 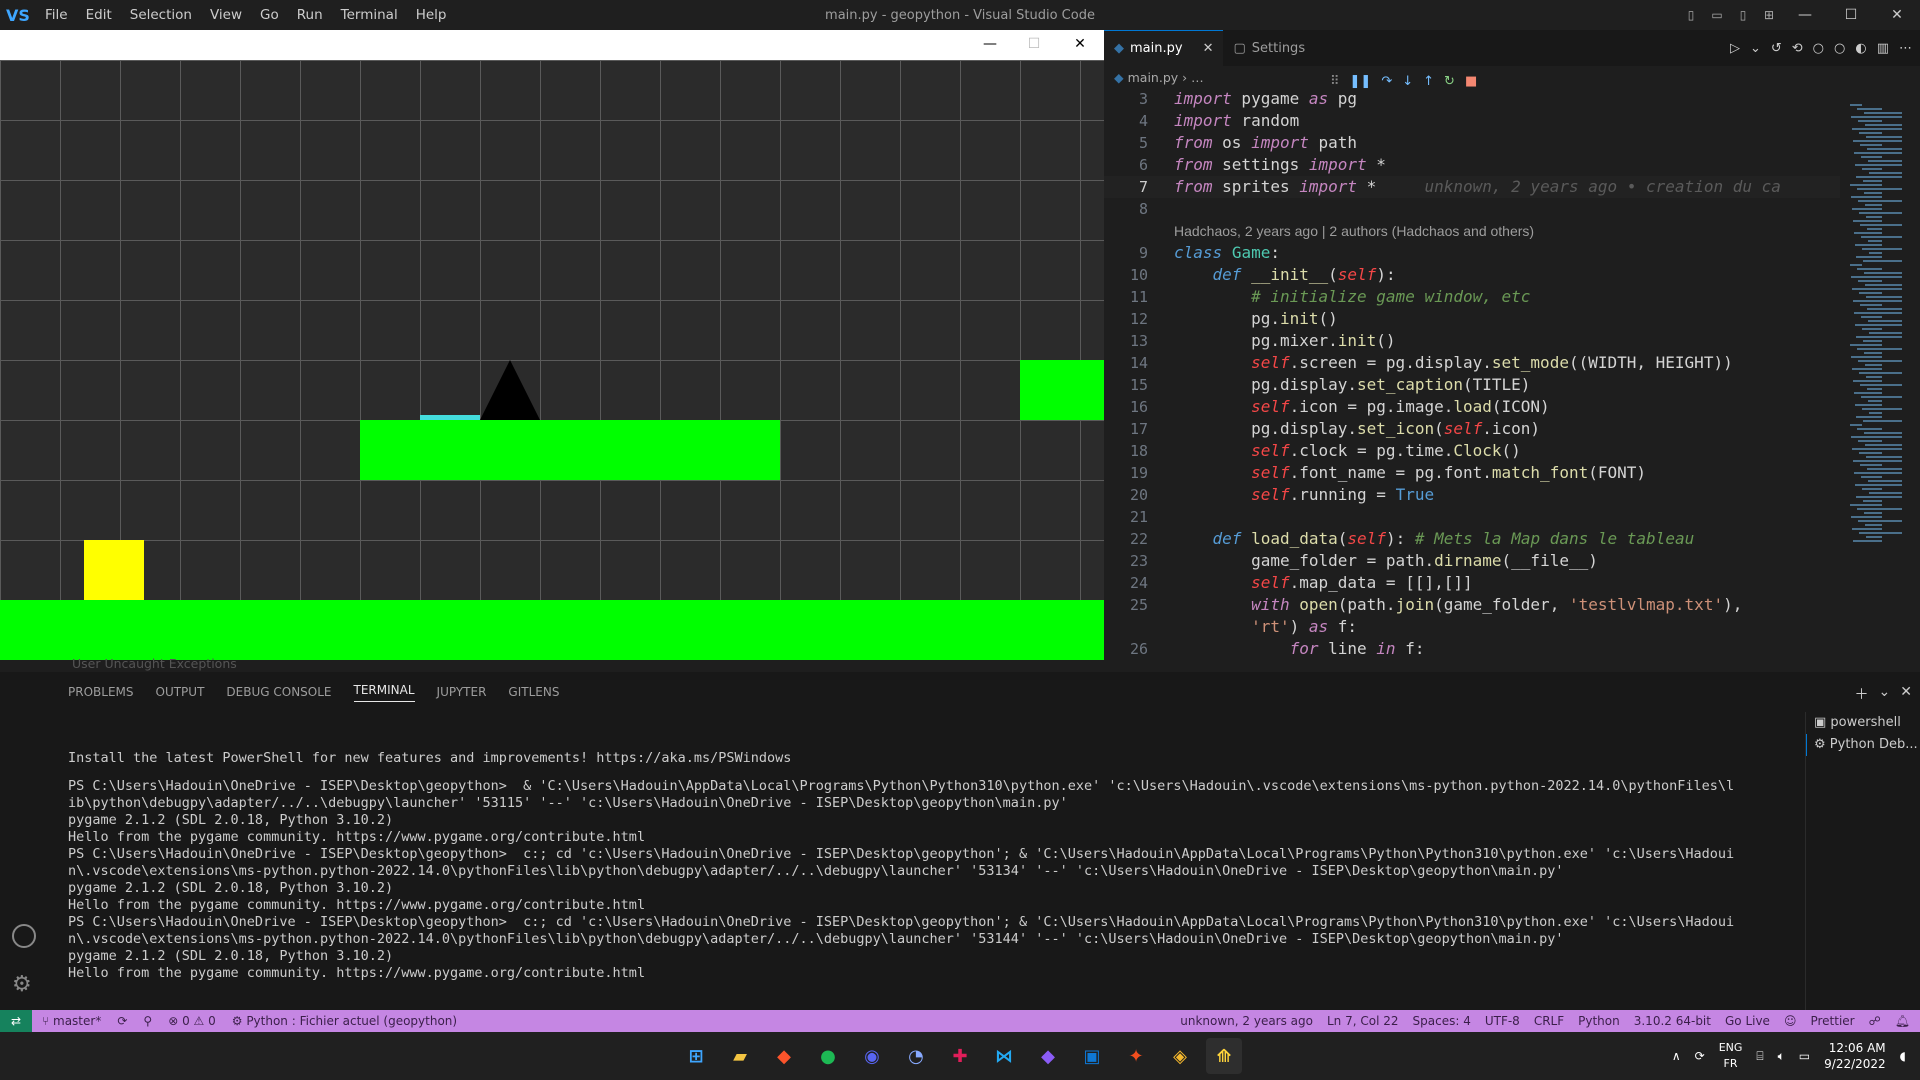 I want to click on clock-app-icon: ◔, so click(x=916, y=1056).